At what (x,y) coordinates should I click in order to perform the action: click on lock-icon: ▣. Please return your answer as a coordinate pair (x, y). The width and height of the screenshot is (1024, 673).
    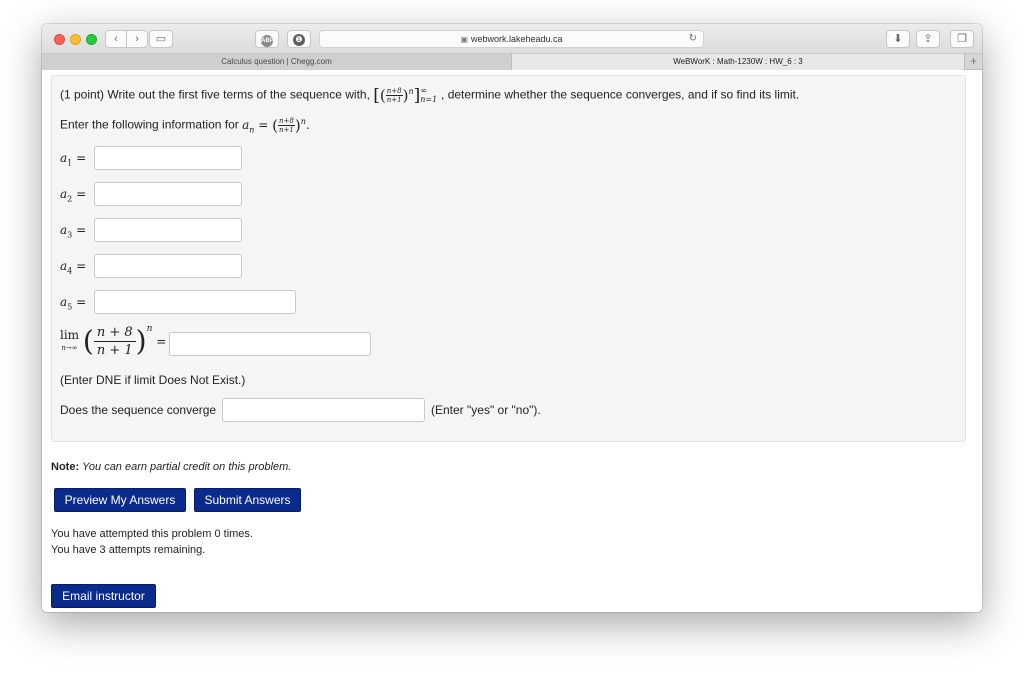
    Looking at the image, I should click on (464, 39).